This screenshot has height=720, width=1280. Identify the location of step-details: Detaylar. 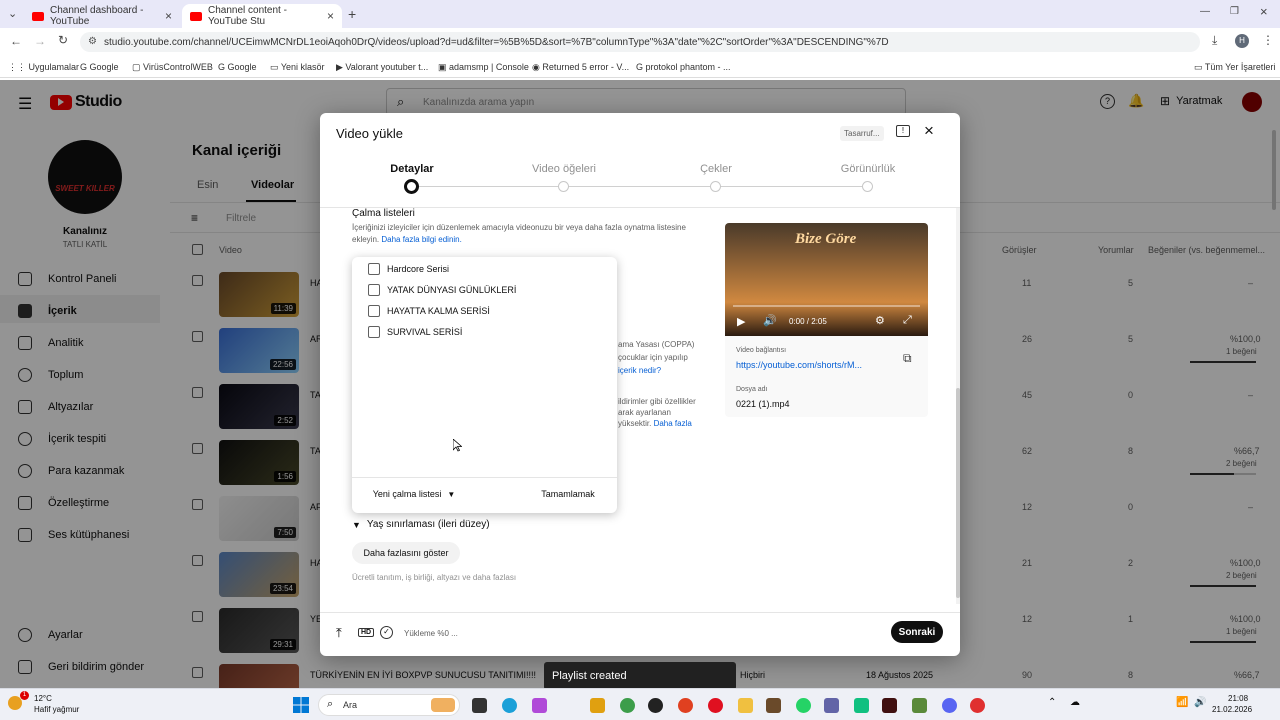
(412, 169).